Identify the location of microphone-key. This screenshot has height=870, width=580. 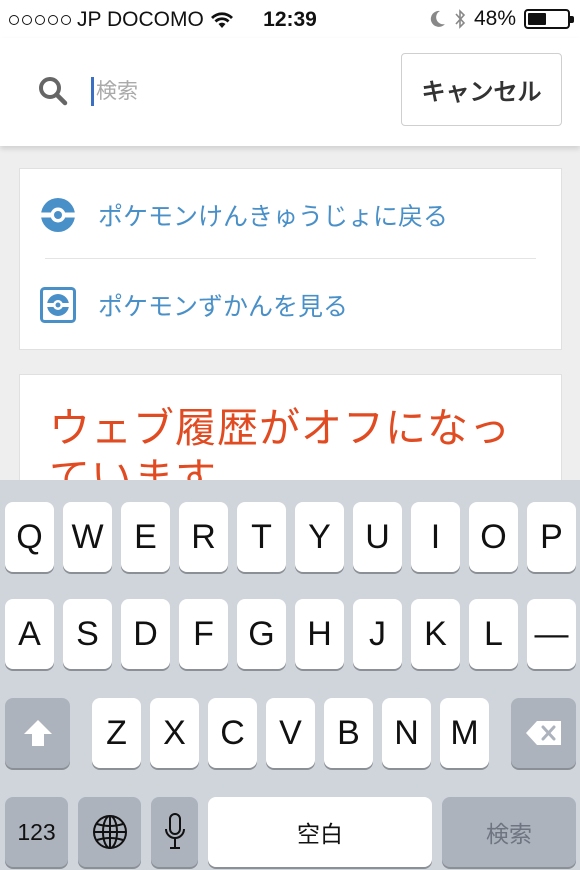
(174, 832).